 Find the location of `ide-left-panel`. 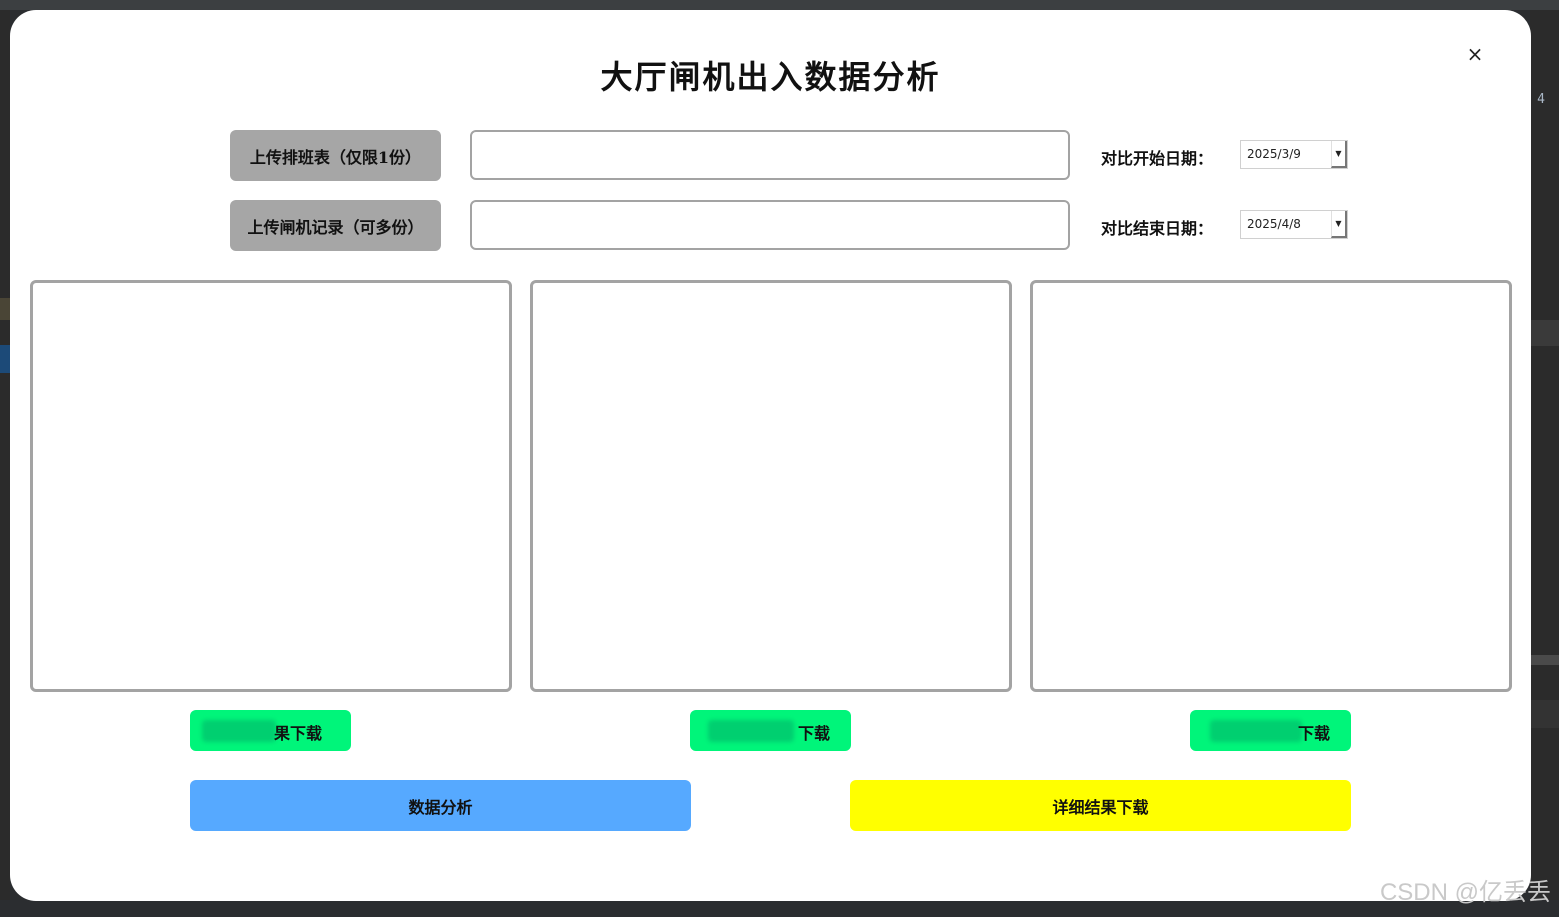

ide-left-panel is located at coordinates (5, 463).